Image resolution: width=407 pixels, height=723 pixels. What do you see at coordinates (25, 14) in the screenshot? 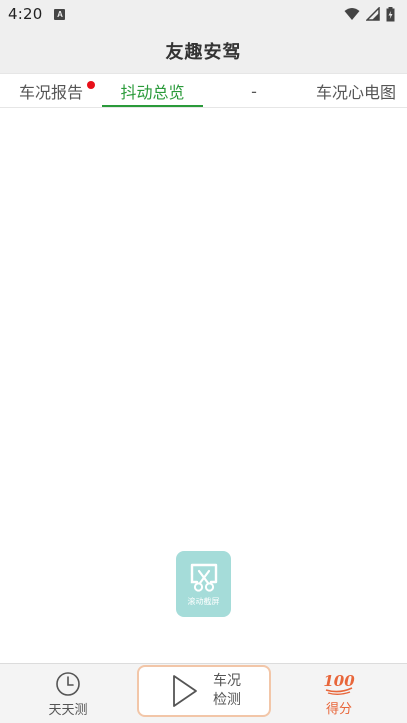
I see `status-time: 4:20` at bounding box center [25, 14].